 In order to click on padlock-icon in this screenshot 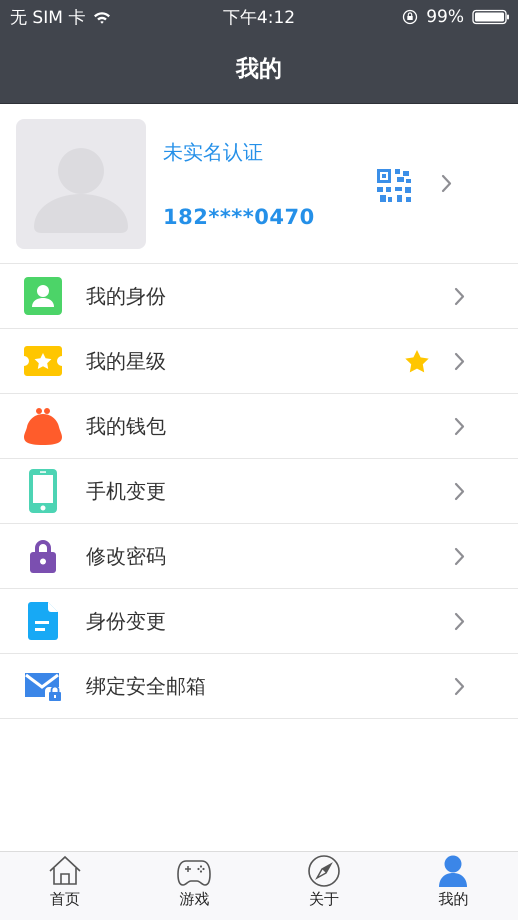, I will do `click(43, 556)`.